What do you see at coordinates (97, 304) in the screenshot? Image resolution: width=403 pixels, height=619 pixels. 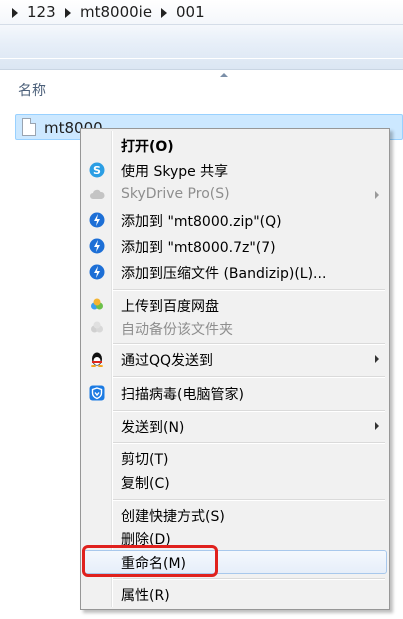 I see `baidu-netdisk-icon` at bounding box center [97, 304].